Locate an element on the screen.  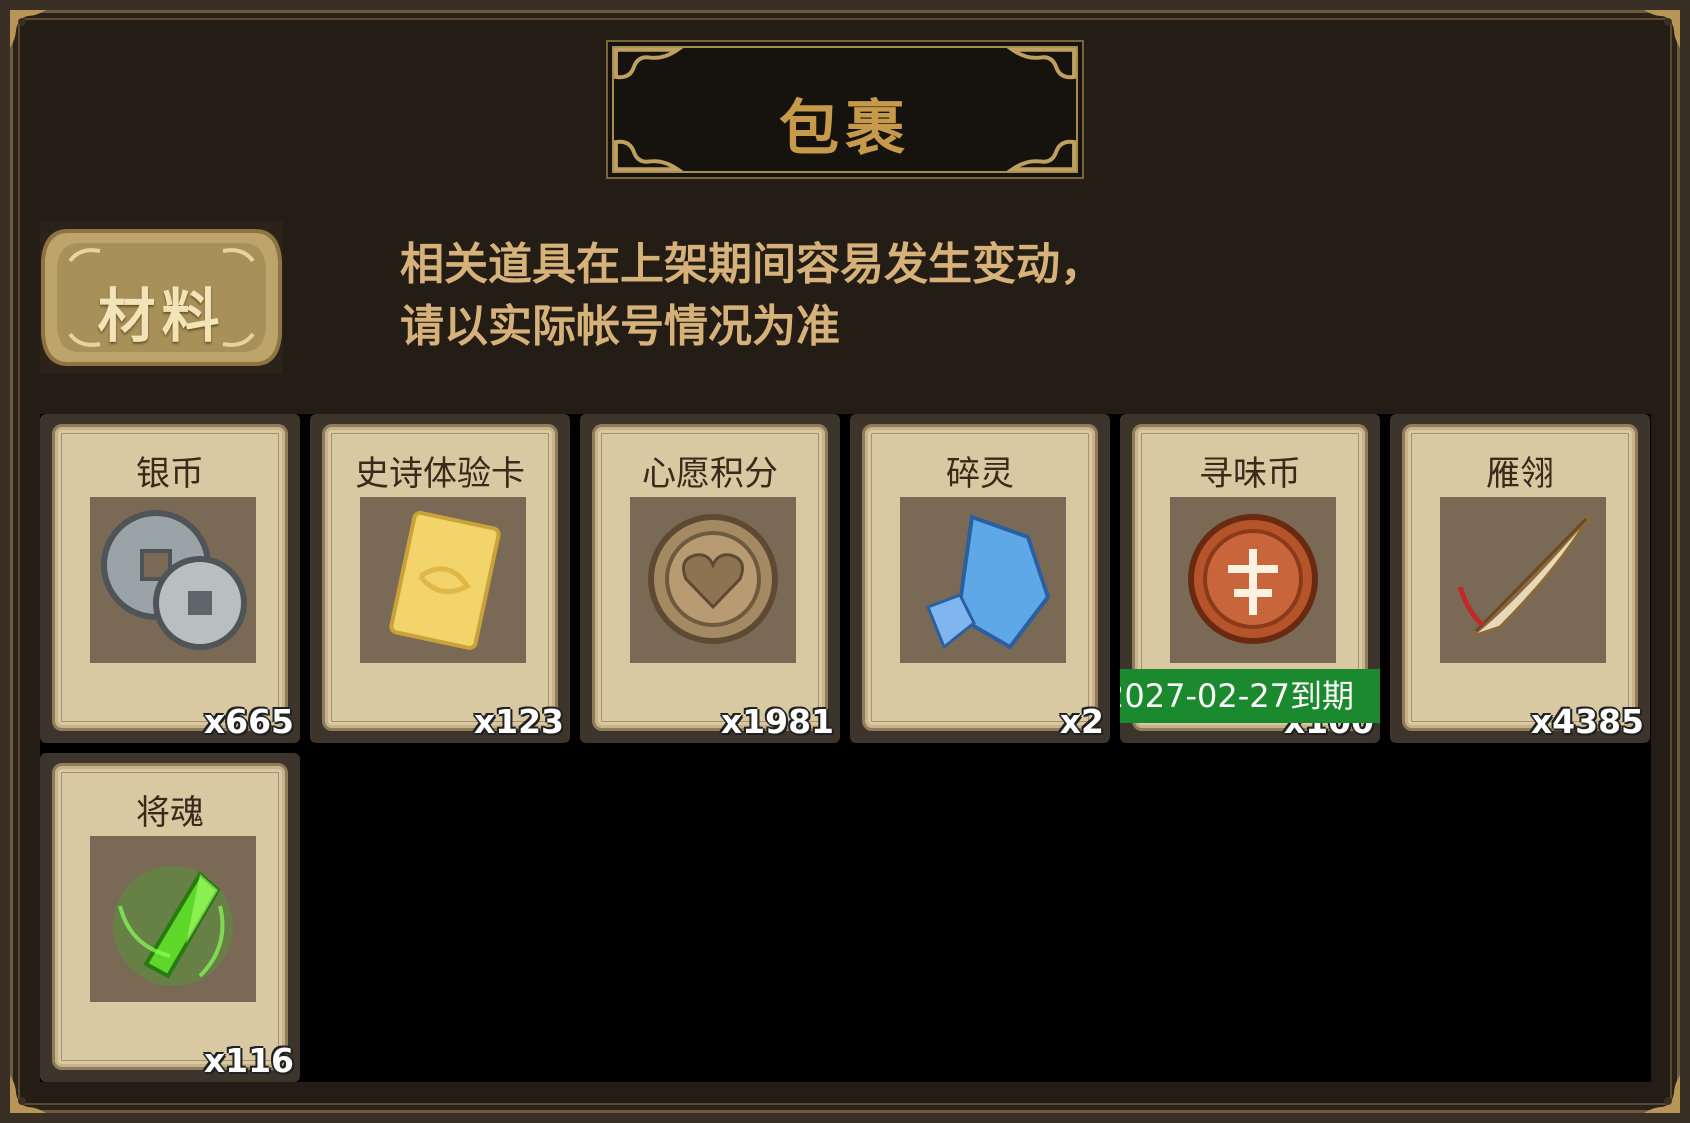
item-slot: 史诗体验卡 x123 is located at coordinates (440, 578).